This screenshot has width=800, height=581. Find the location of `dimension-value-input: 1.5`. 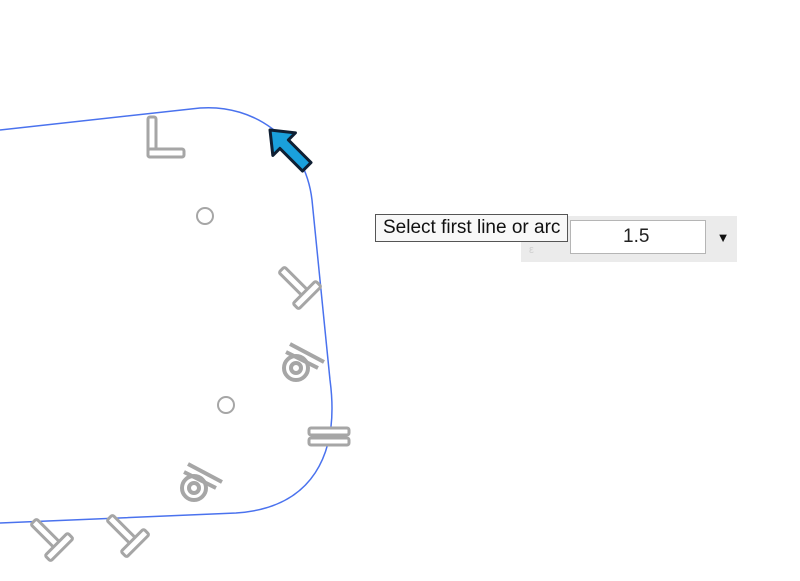

dimension-value-input: 1.5 is located at coordinates (638, 237).